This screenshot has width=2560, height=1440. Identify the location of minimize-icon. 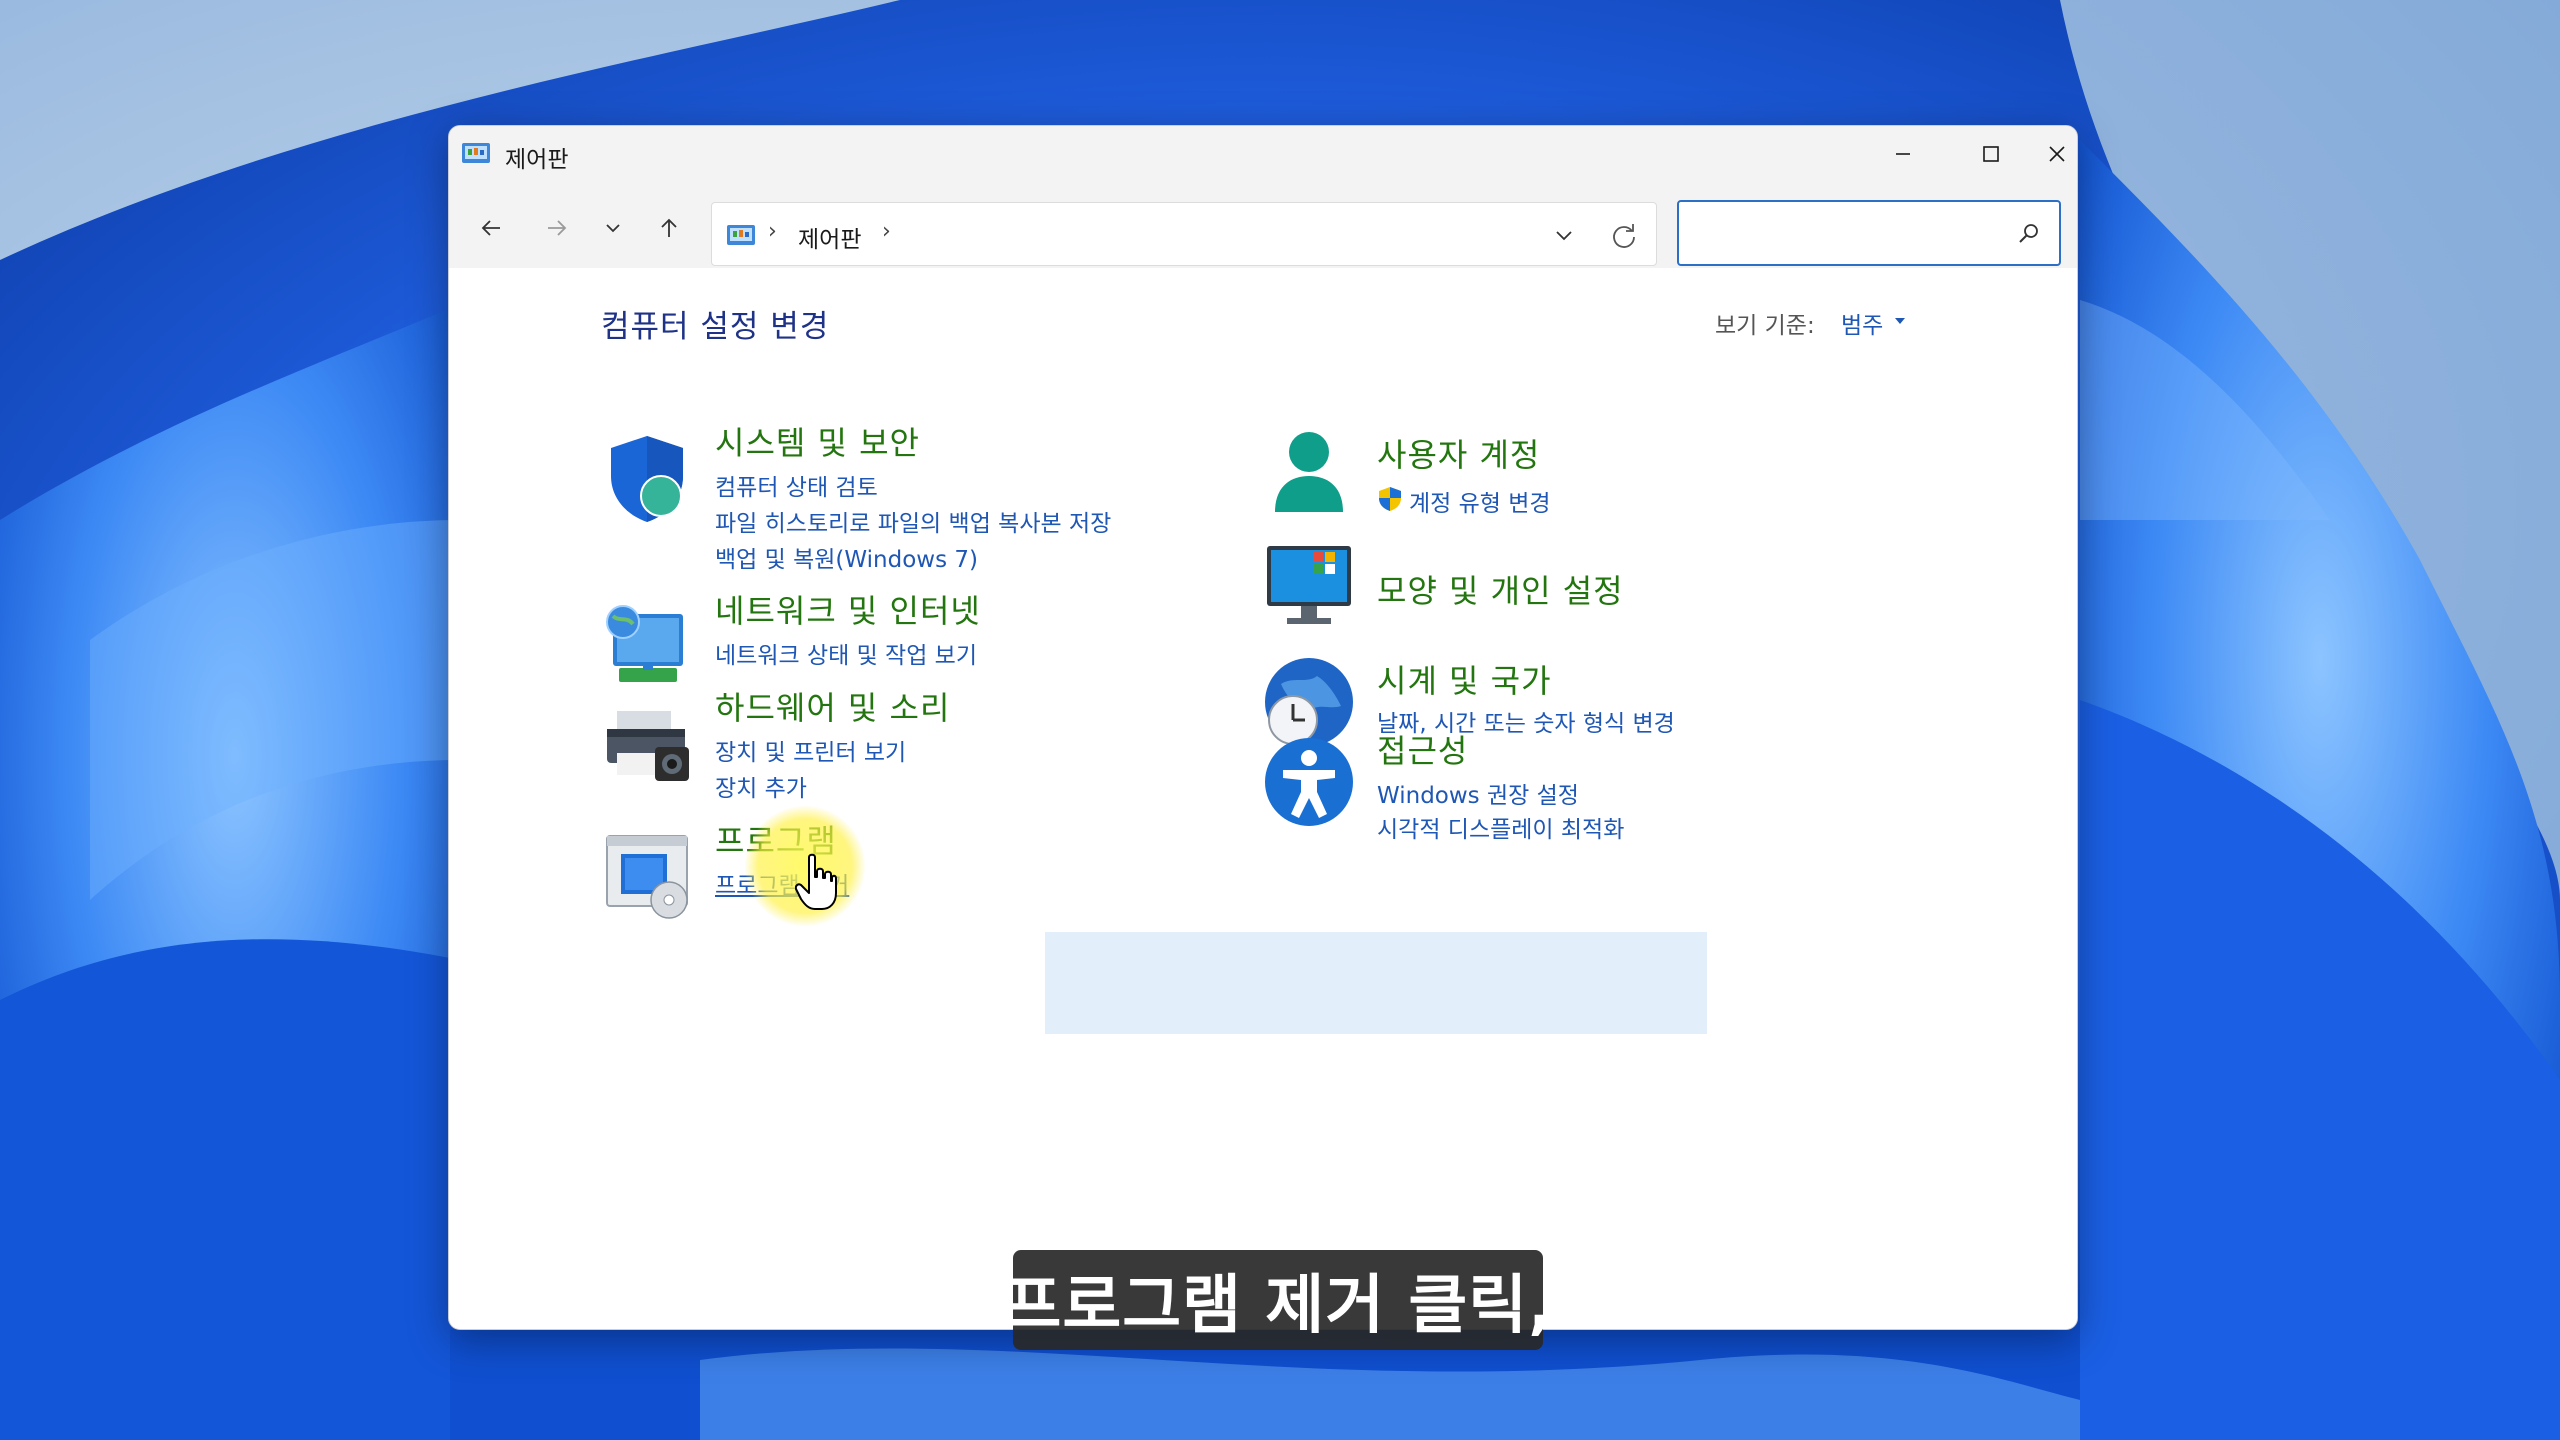
(1903, 154).